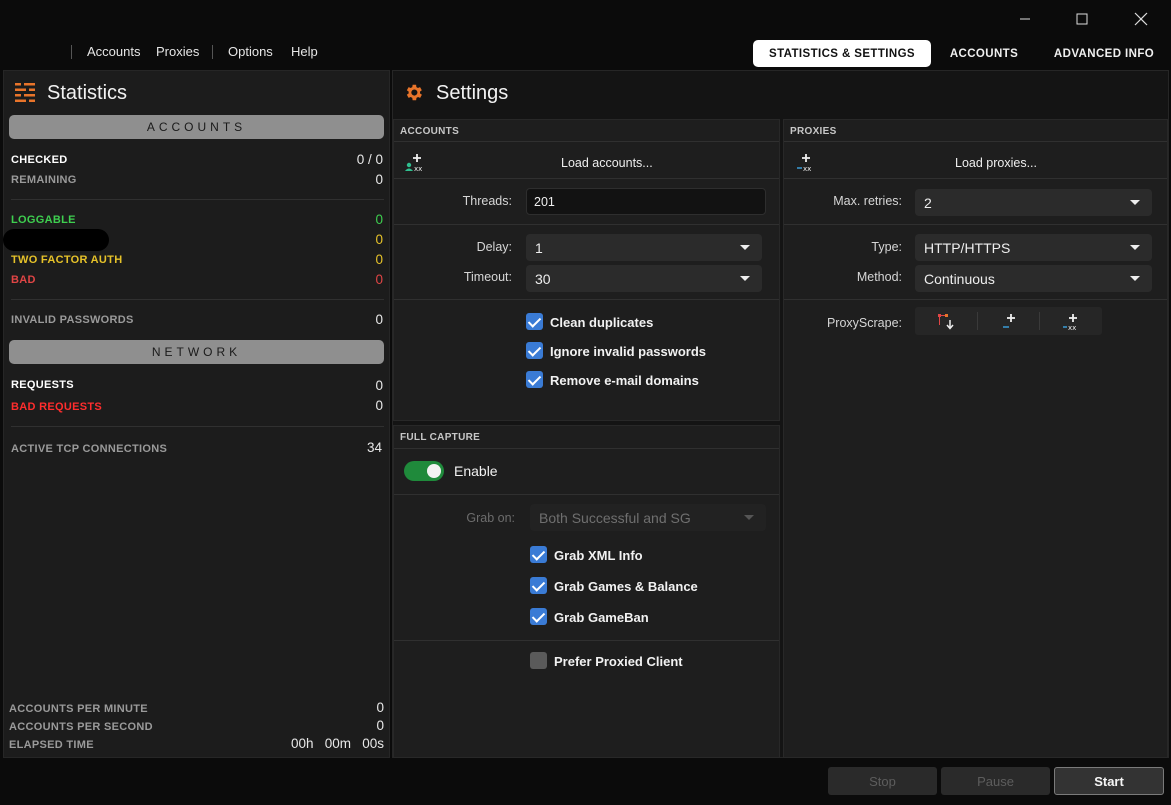 Image resolution: width=1171 pixels, height=805 pixels. Describe the element at coordinates (374, 447) in the screenshot. I see `tcp-connections-value: 34` at that location.